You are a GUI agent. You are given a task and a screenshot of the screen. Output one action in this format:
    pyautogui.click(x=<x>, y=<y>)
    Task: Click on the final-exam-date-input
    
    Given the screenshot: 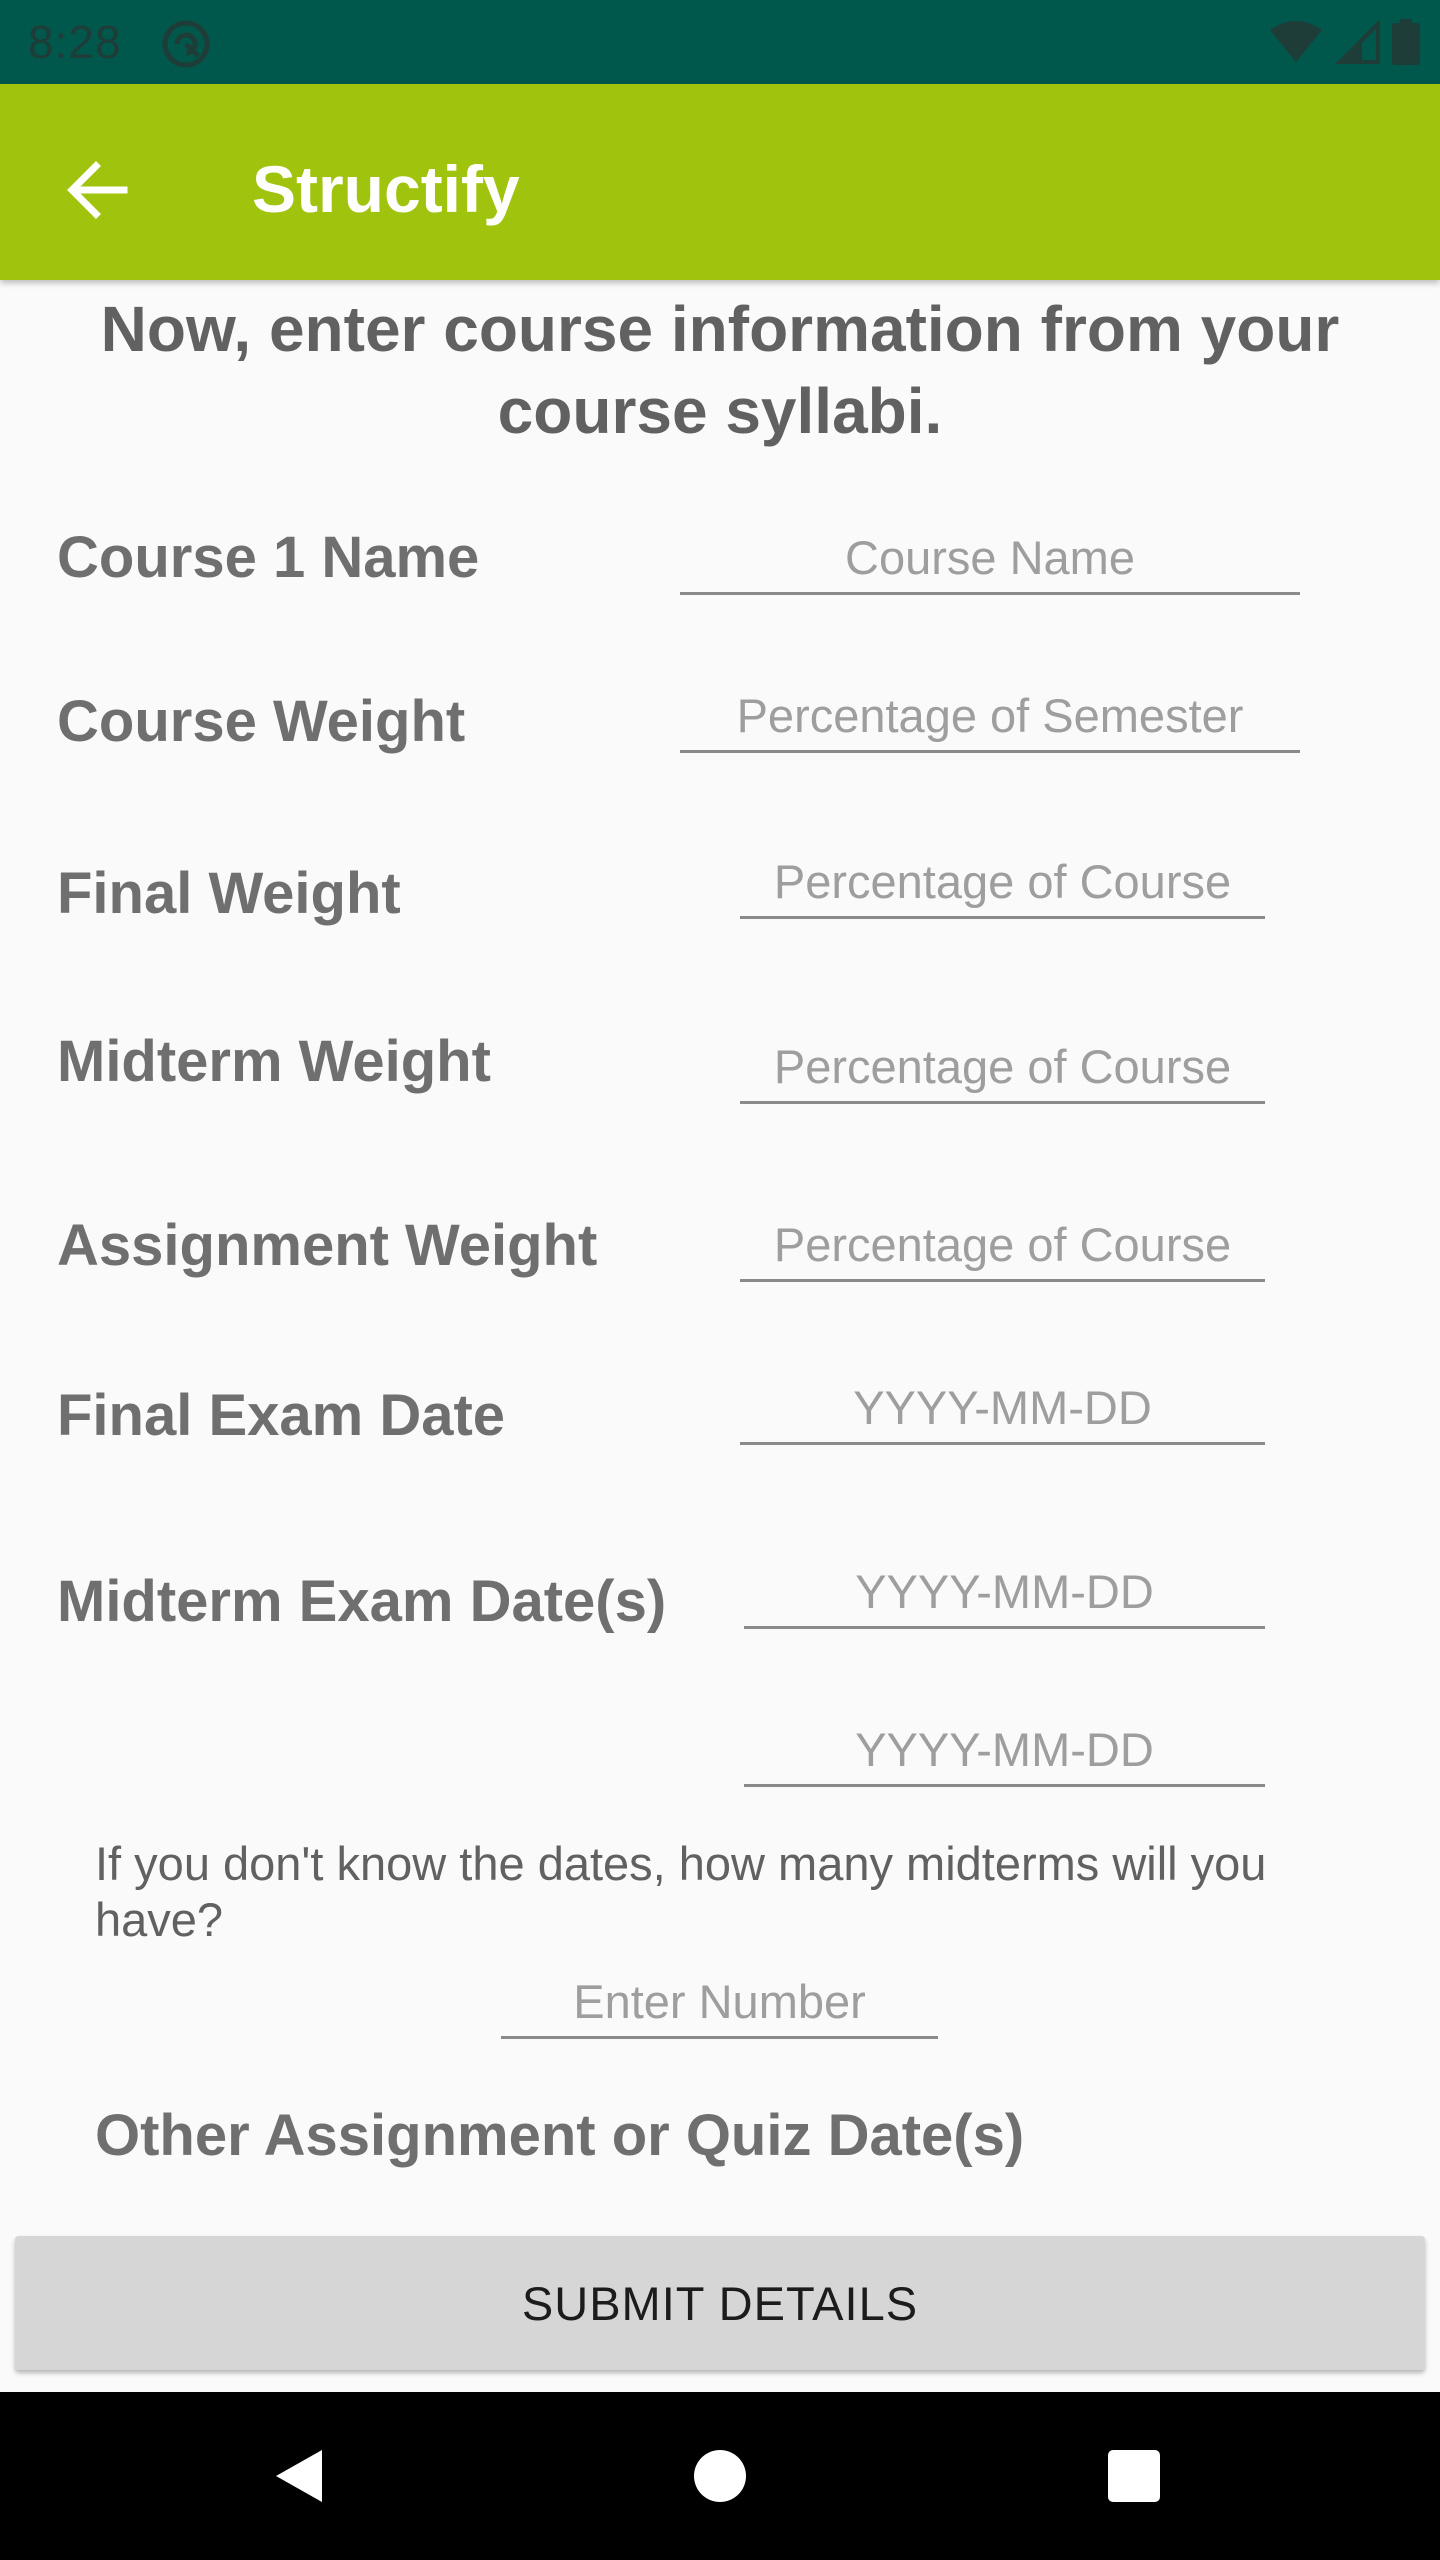 What is the action you would take?
    pyautogui.click(x=1002, y=1407)
    